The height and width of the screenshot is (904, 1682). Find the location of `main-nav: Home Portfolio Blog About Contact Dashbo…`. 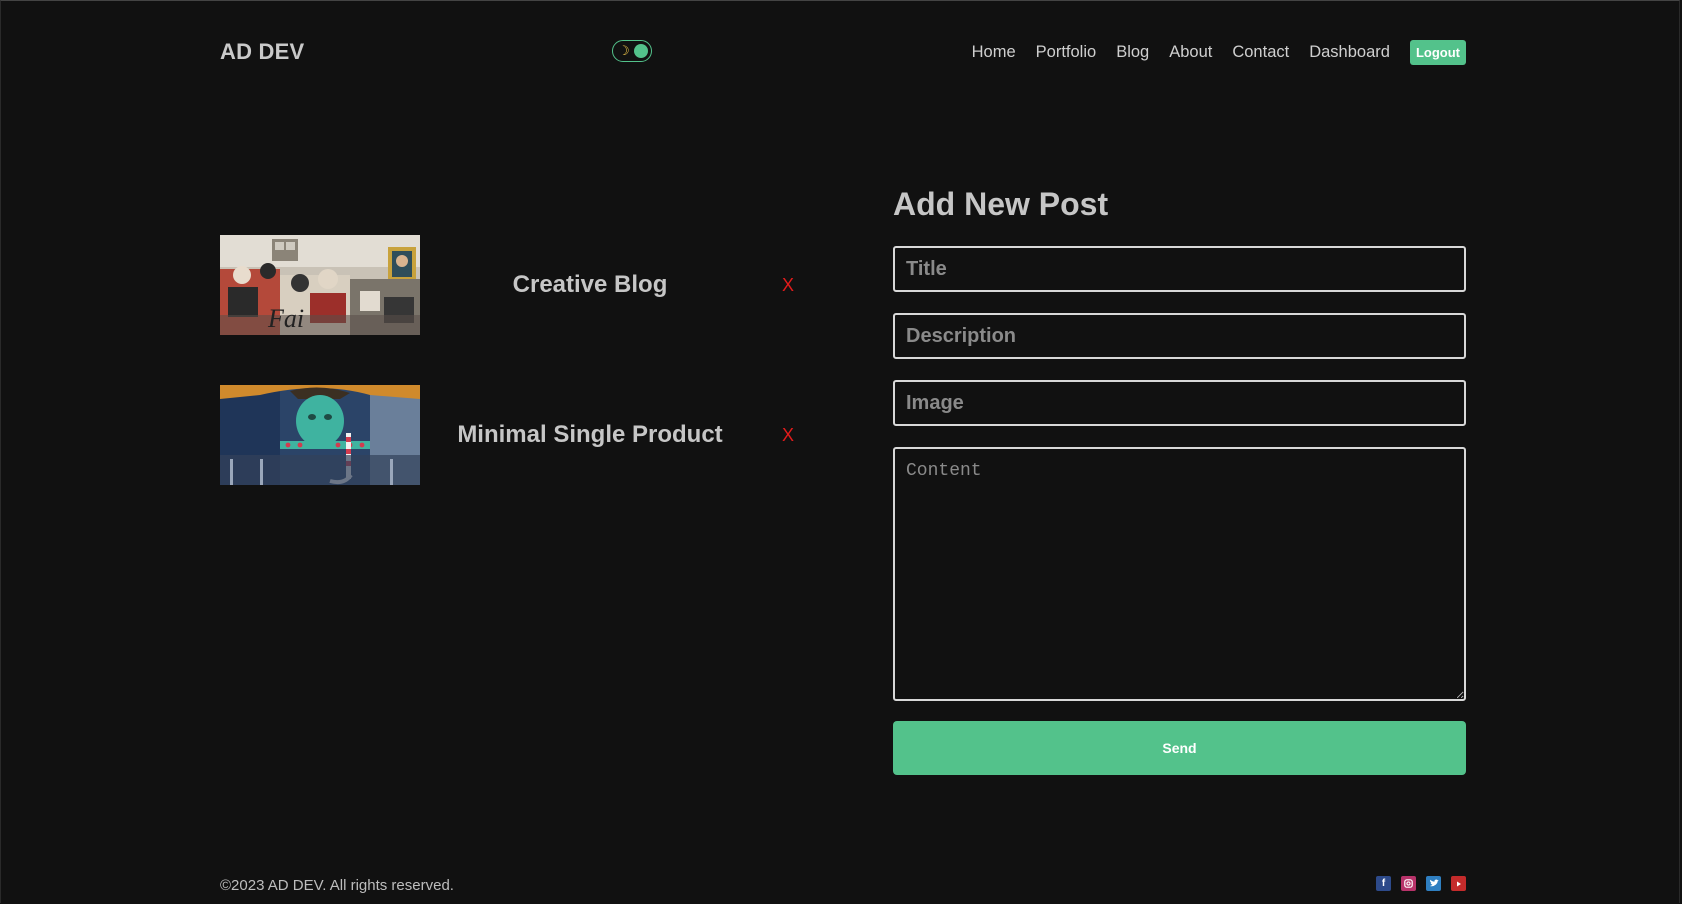

main-nav: Home Portfolio Blog About Contact Dashbo… is located at coordinates (1219, 52).